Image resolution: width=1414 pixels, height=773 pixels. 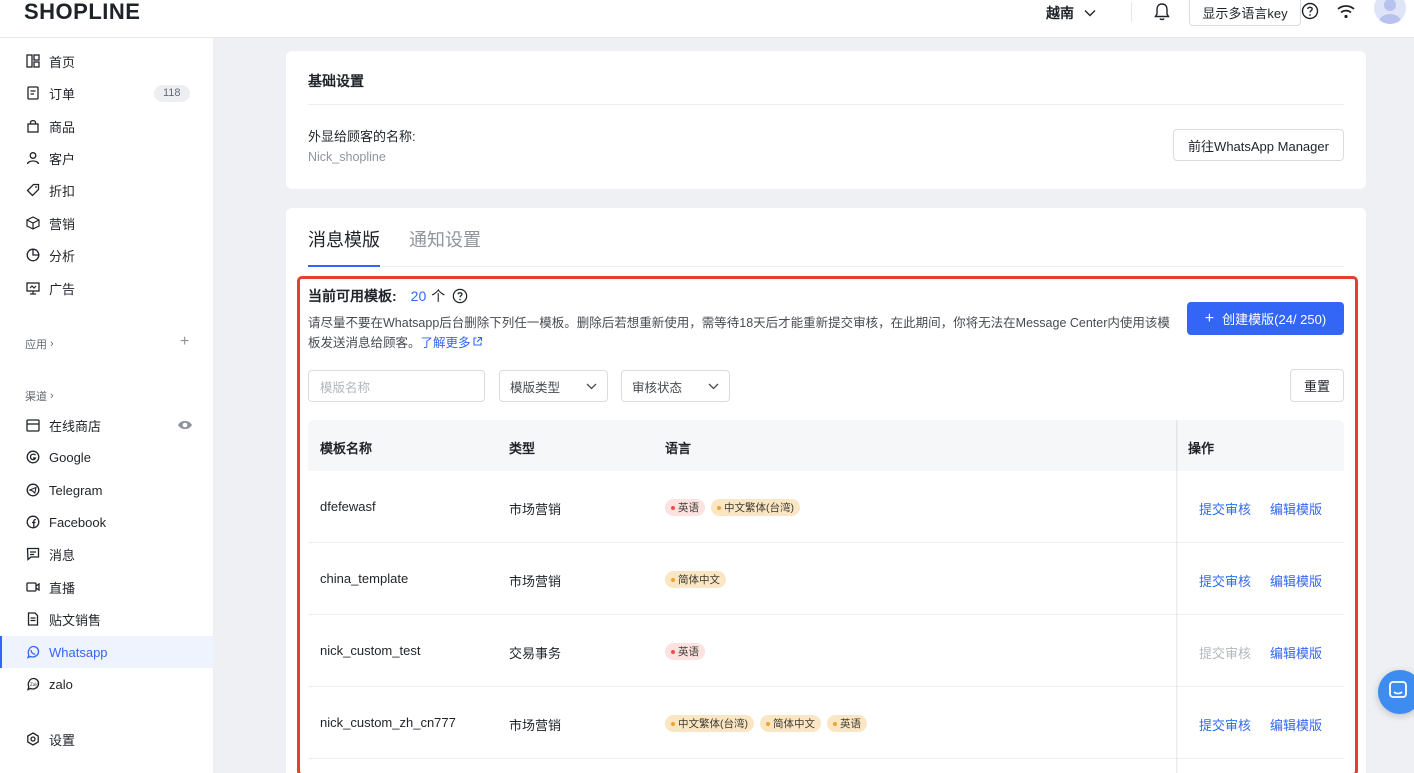 I want to click on actions-column-shadow, so click(x=1177, y=596).